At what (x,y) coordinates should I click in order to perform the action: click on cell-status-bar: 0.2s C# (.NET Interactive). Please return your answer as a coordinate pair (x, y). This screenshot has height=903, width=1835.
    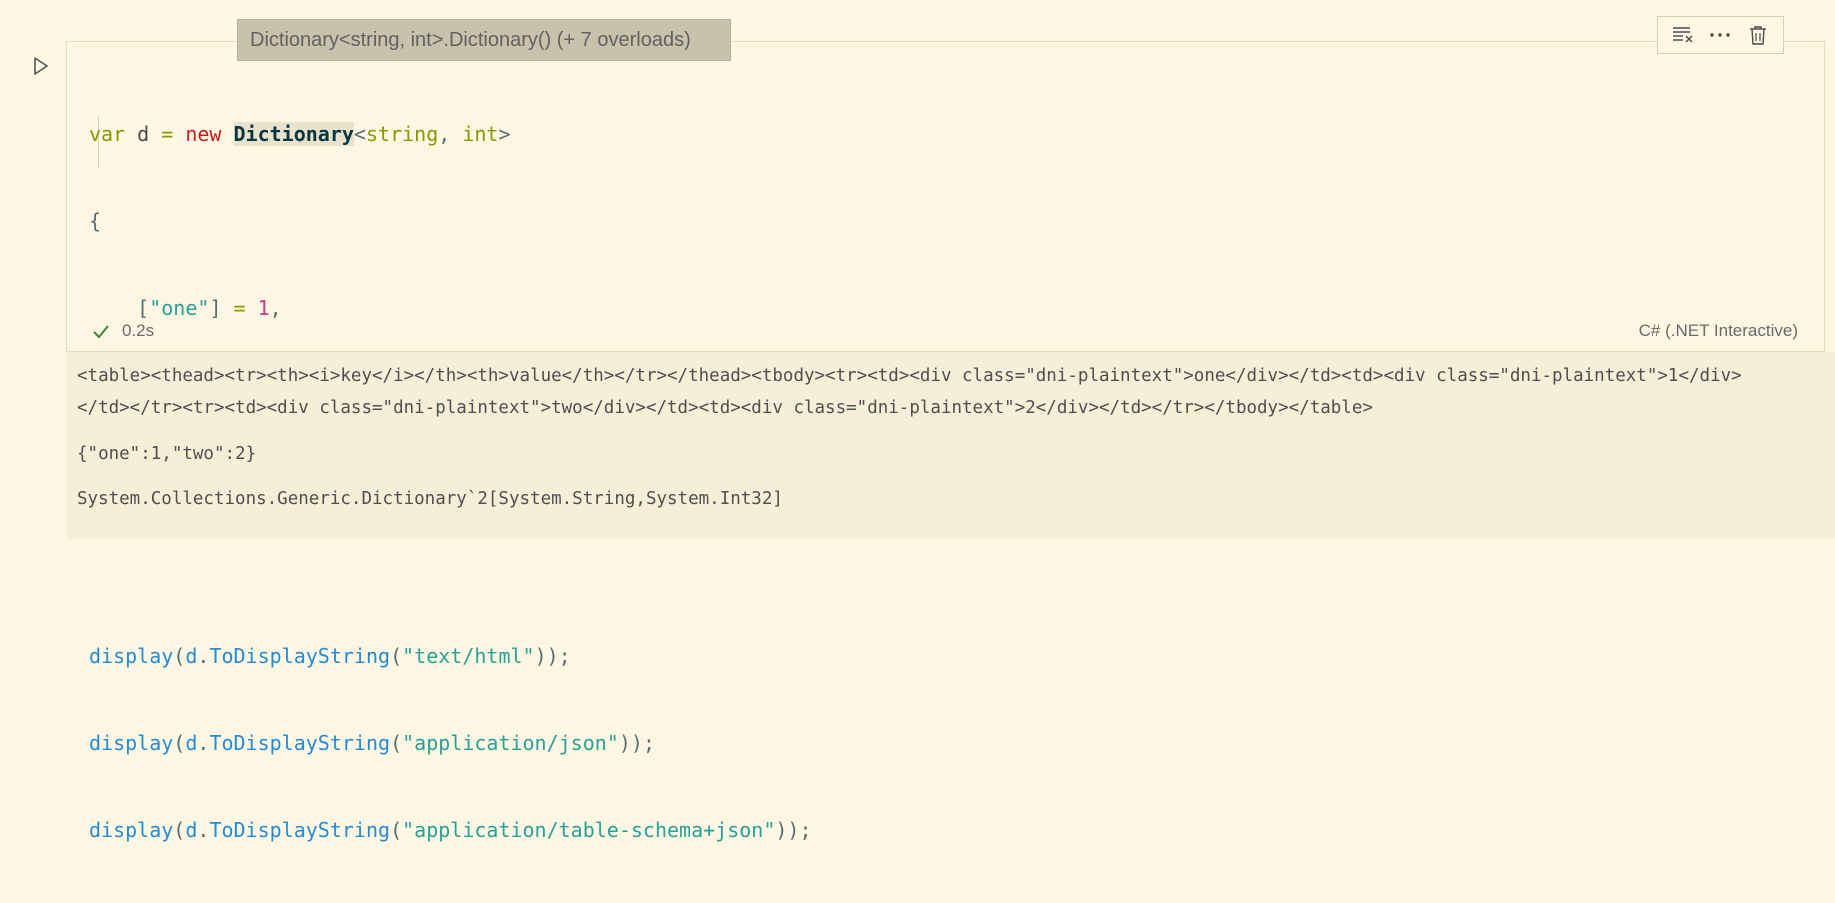
    Looking at the image, I should click on (945, 332).